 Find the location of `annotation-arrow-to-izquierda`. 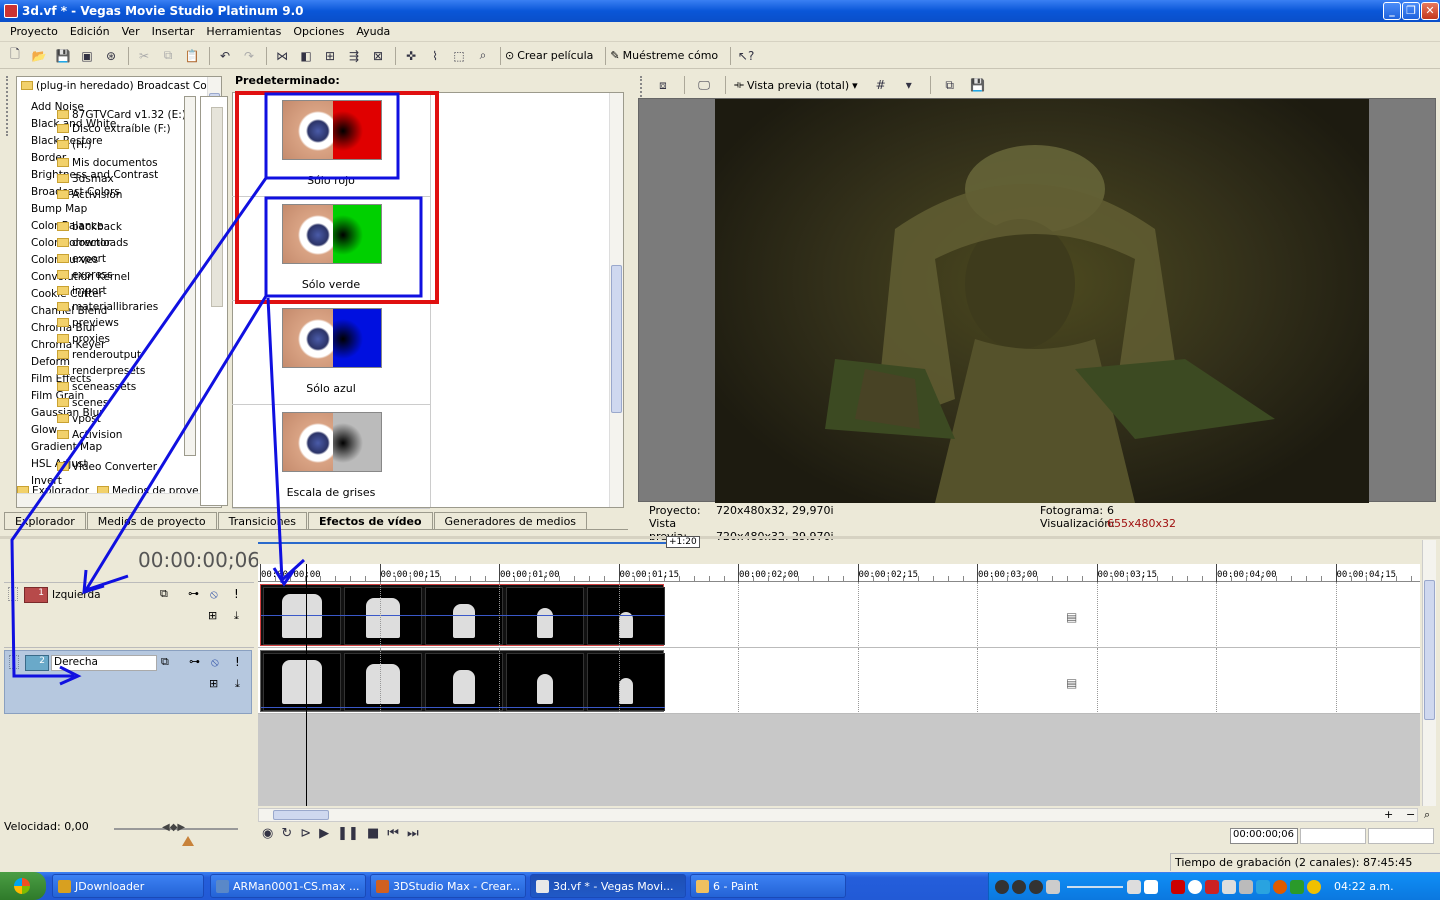

annotation-arrow-to-izquierda is located at coordinates (175, 444).